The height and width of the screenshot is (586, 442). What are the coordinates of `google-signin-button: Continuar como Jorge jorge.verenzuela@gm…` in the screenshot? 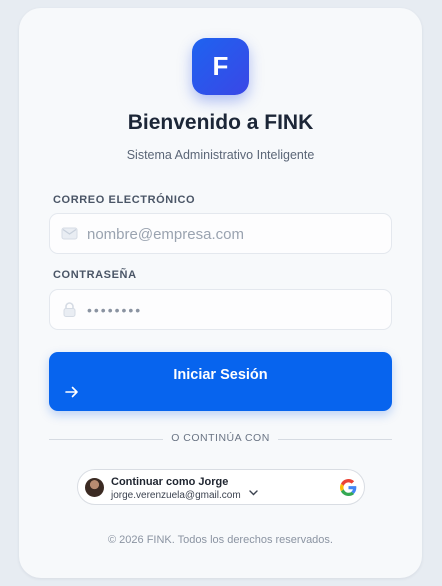 It's located at (221, 487).